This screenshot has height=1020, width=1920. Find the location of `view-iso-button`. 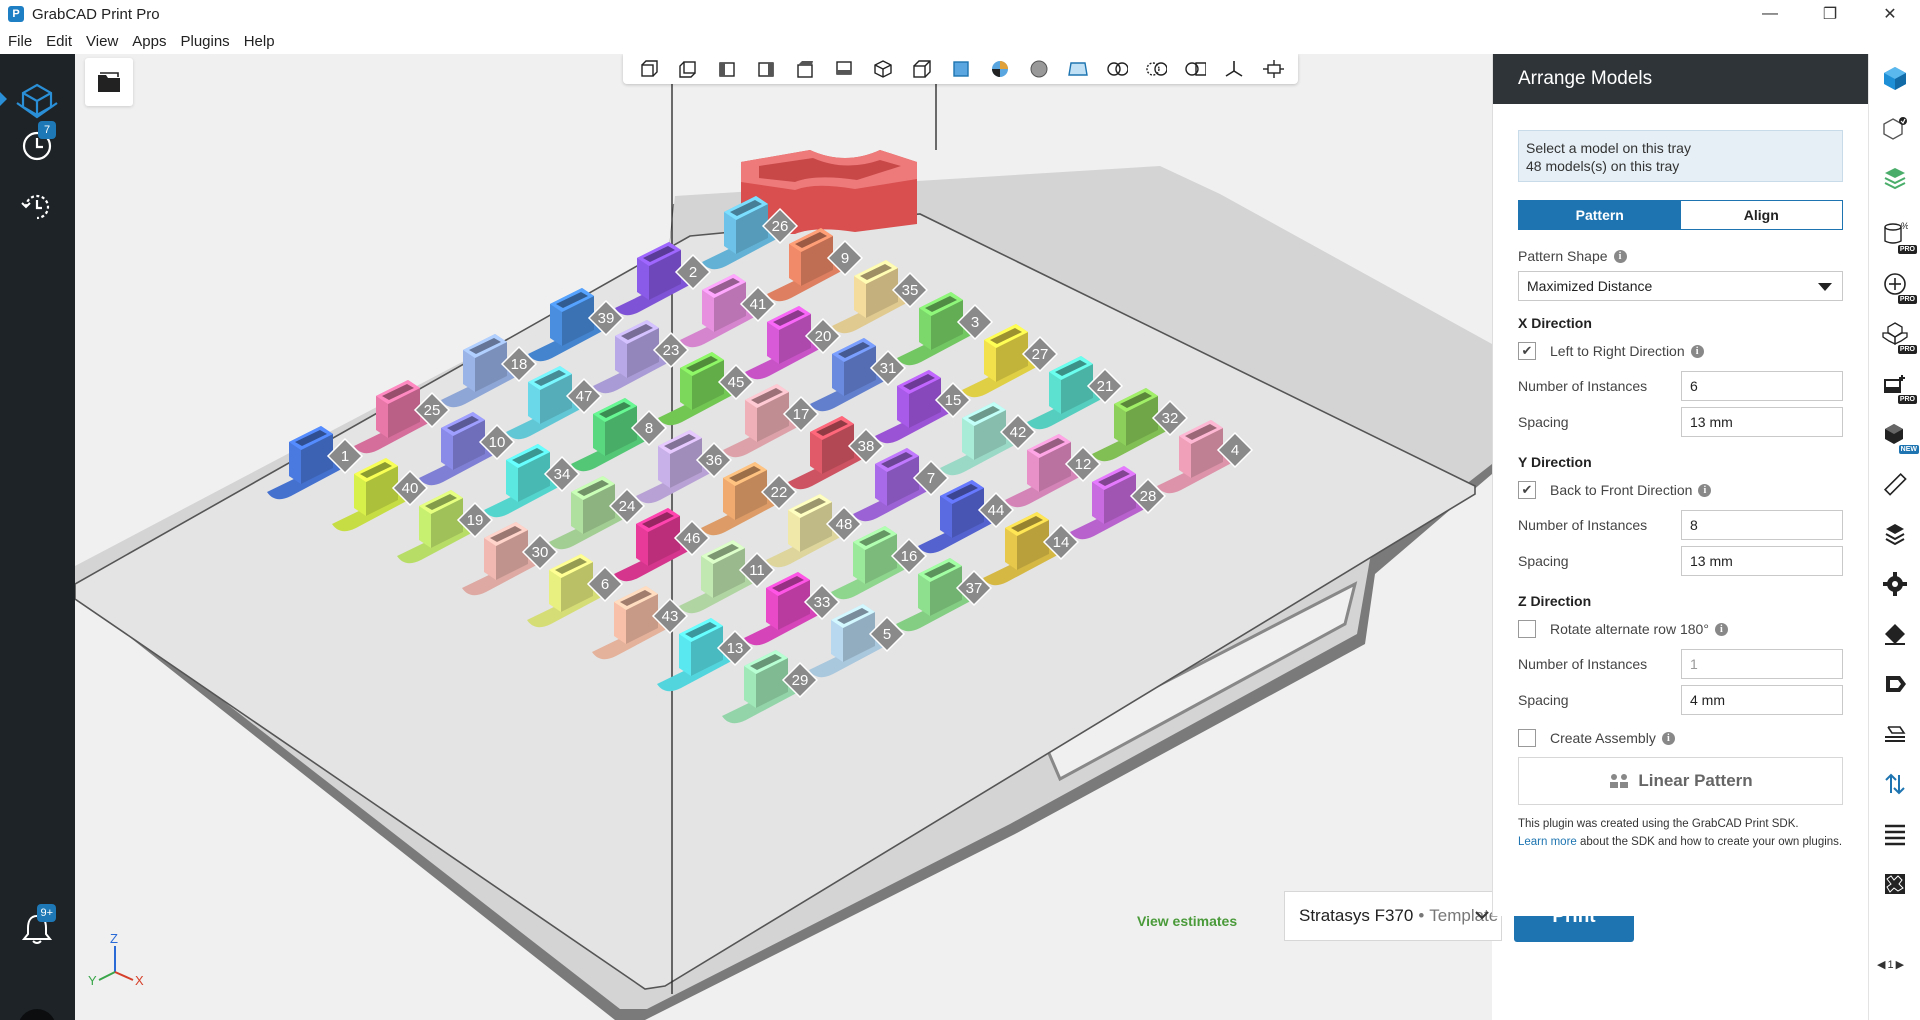

view-iso-button is located at coordinates (883, 69).